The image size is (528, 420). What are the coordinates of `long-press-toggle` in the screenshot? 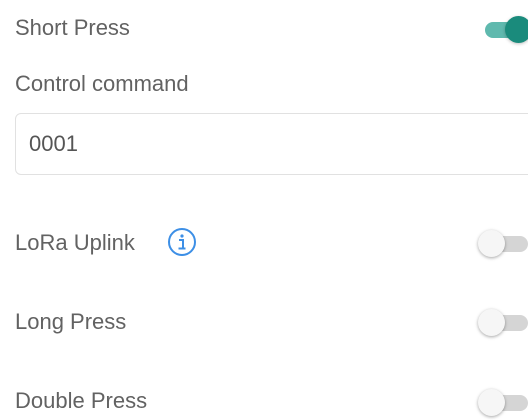 It's located at (503, 322).